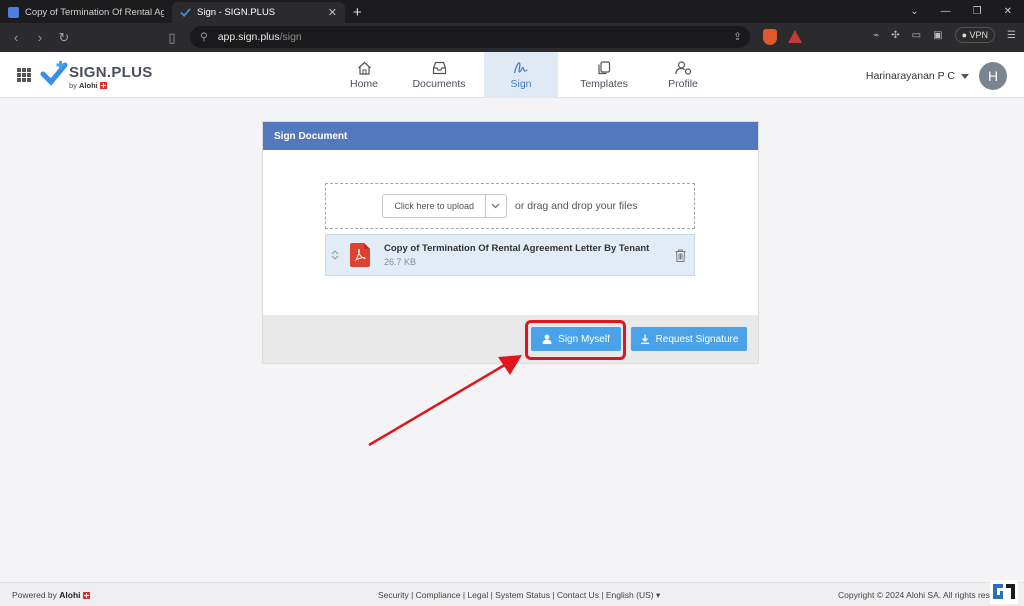 This screenshot has width=1024, height=606. Describe the element at coordinates (54, 73) in the screenshot. I see `logo-check-icon` at that location.